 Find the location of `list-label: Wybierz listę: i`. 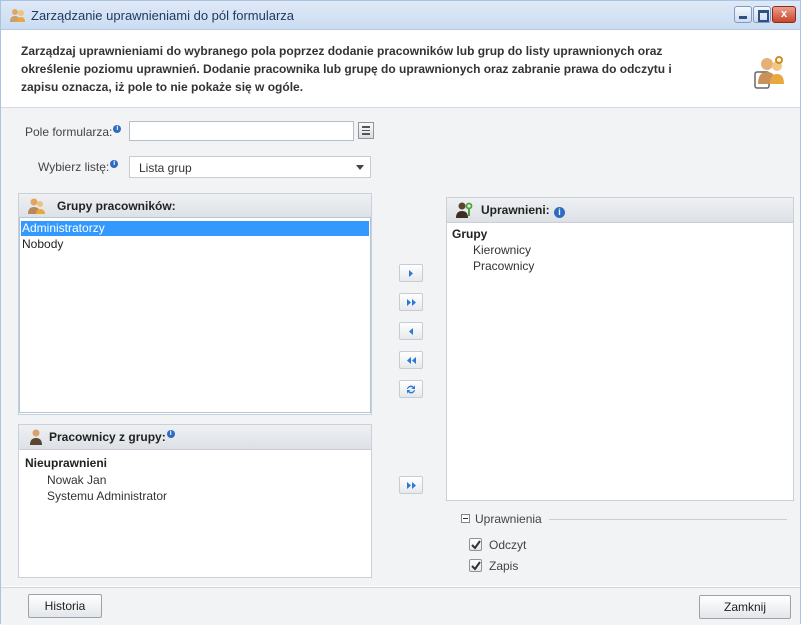

list-label: Wybierz listę: i is located at coordinates (78, 167).